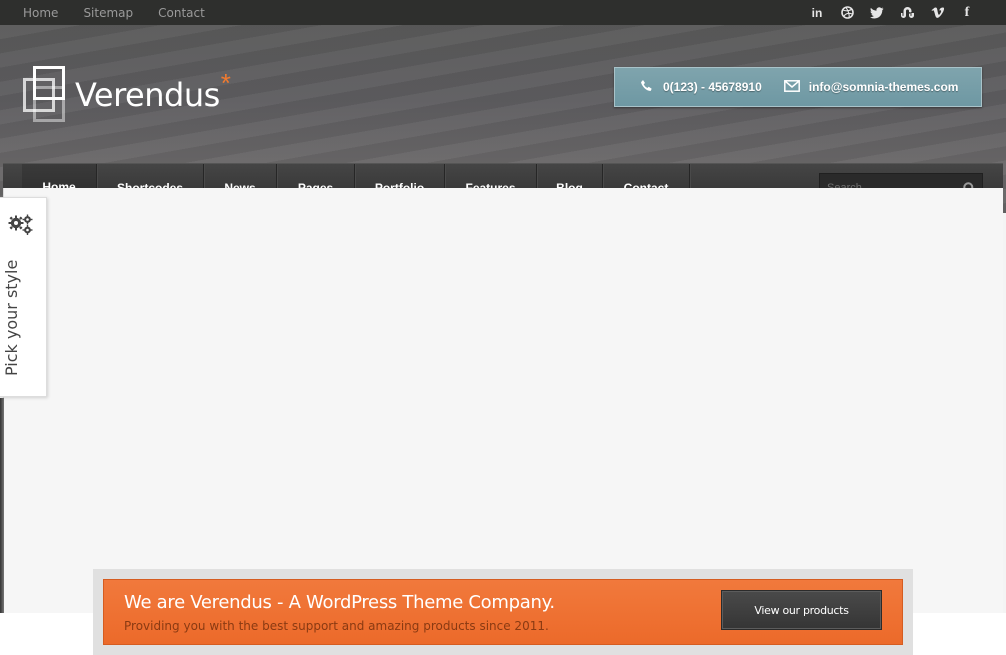  Describe the element at coordinates (647, 87) in the screenshot. I see `phone-icon` at that location.